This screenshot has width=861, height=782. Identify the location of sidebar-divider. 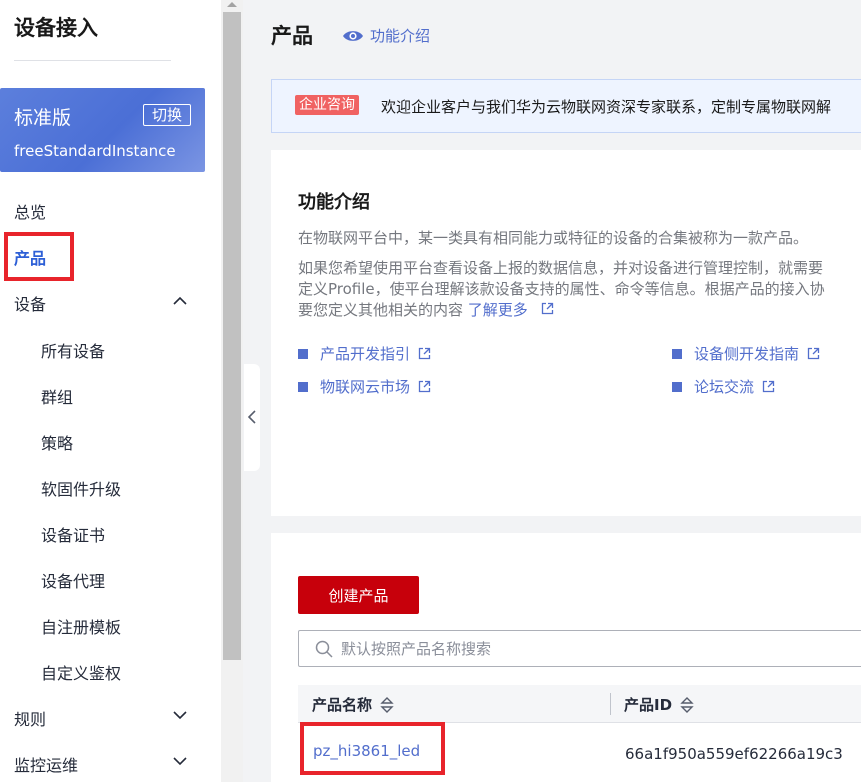
(92, 60).